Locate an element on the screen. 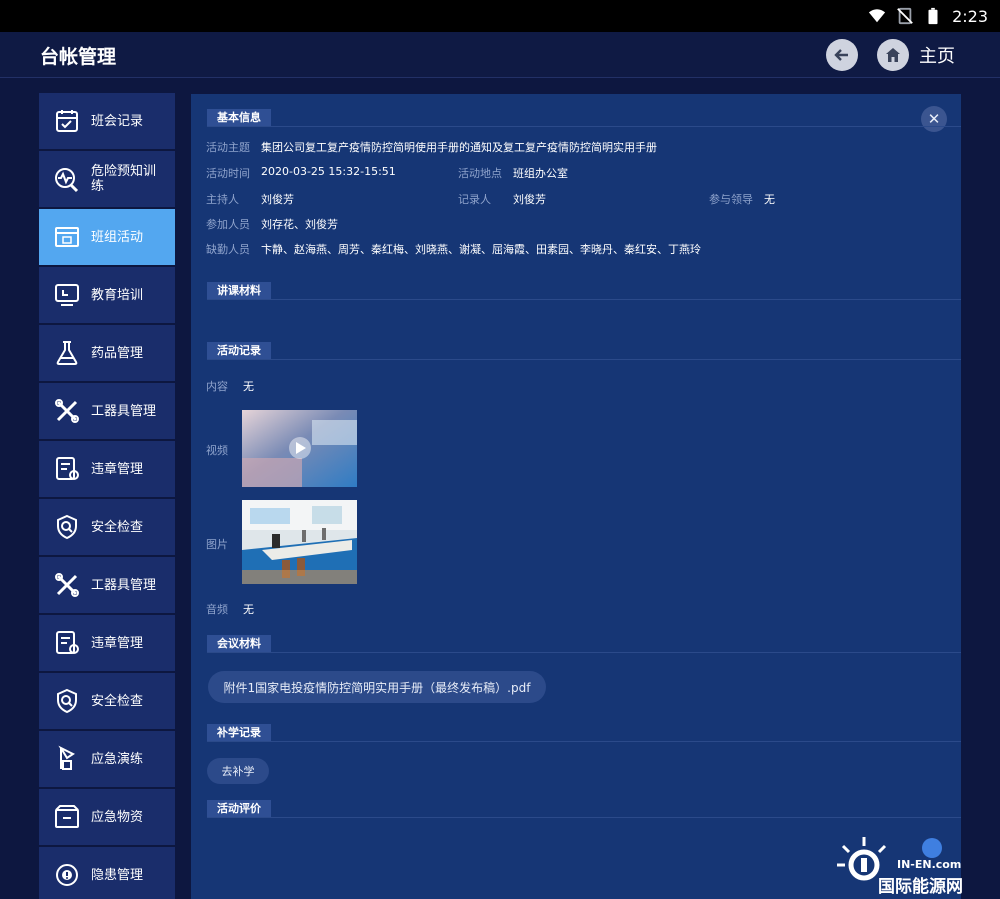 Image resolution: width=1000 pixels, height=899 pixels. expand-icon is located at coordinates (932, 848).